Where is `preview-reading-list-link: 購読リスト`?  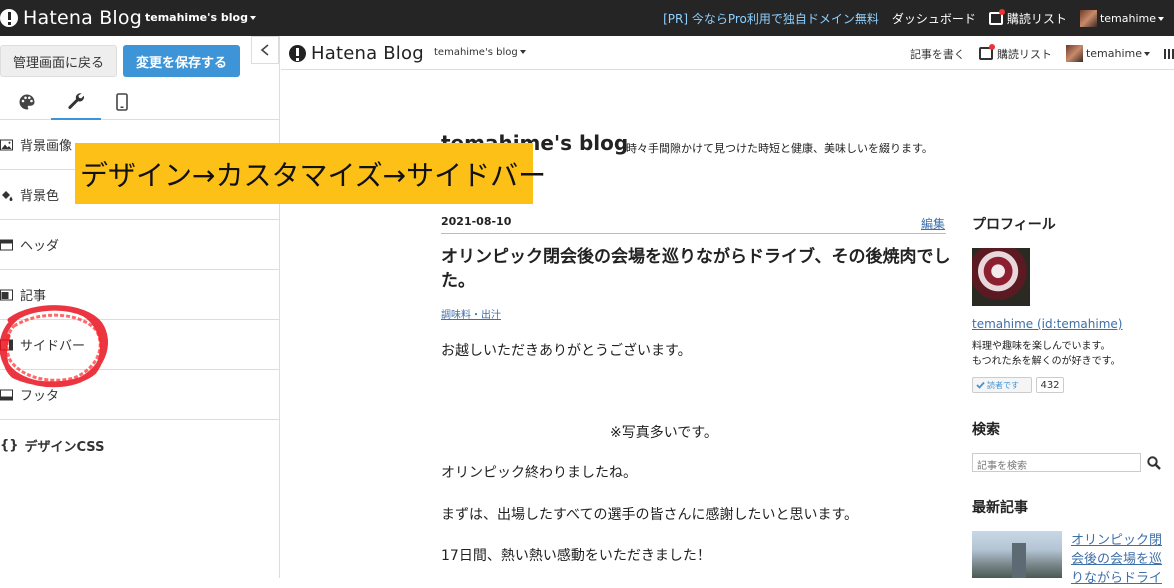 preview-reading-list-link: 購読リスト is located at coordinates (1015, 53).